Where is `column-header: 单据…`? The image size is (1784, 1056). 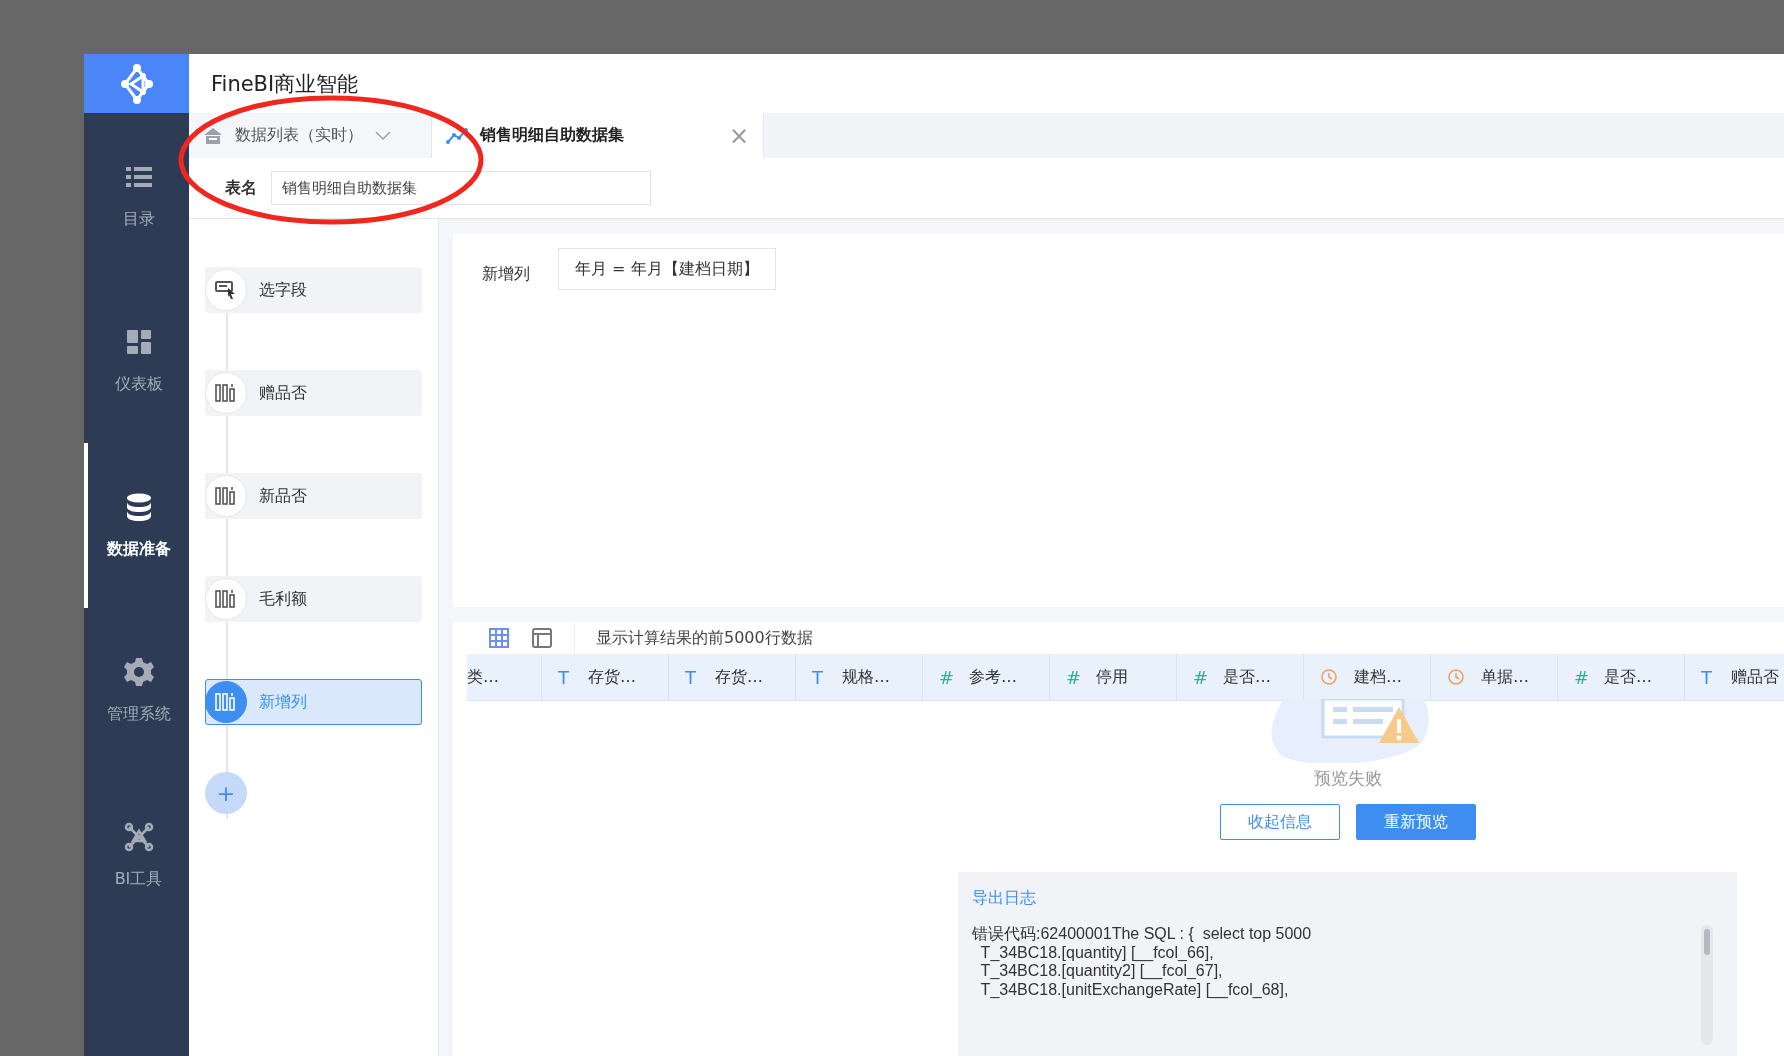
column-header: 单据… is located at coordinates (1494, 677).